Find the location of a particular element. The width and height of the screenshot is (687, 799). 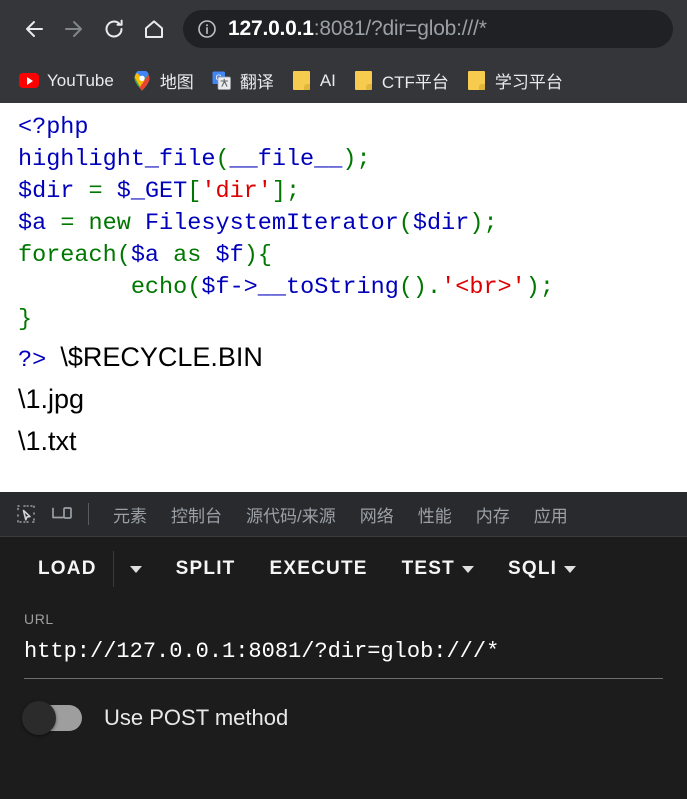

address-bar-text: 127.0.0.1:8081/?dir=glob:///* is located at coordinates (357, 29).